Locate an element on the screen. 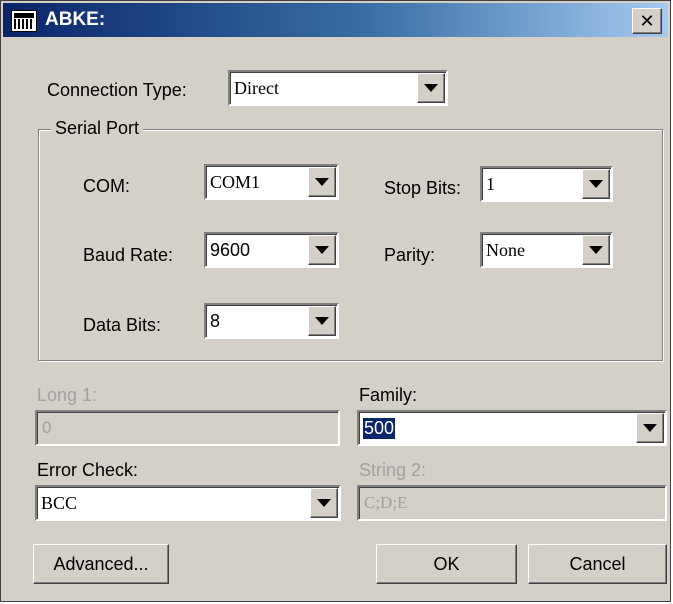 This screenshot has width=673, height=604. keyboard-icon is located at coordinates (24, 21).